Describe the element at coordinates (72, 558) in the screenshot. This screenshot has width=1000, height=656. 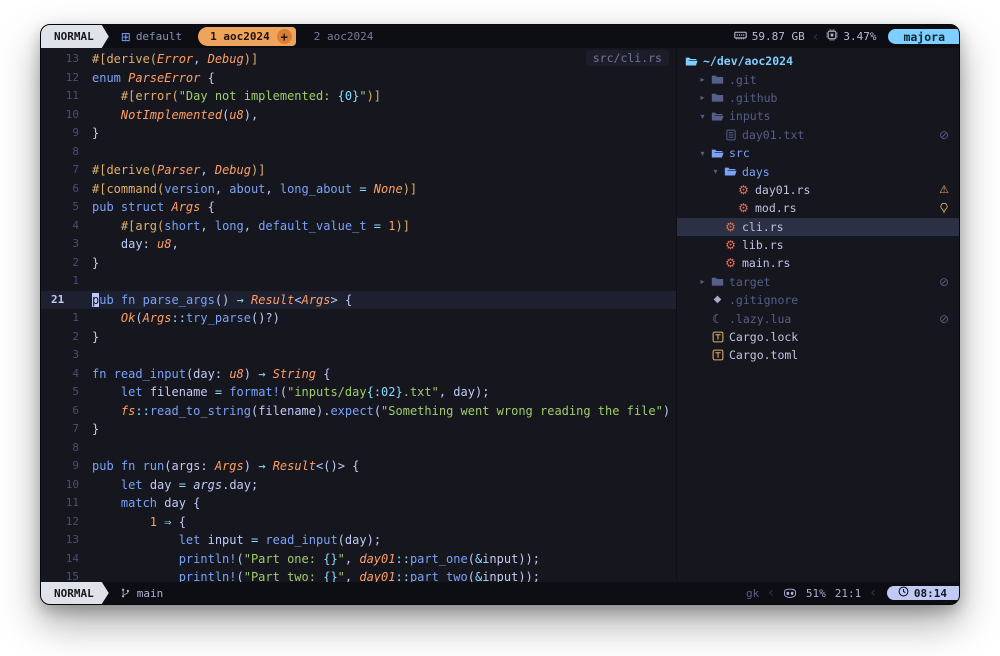
I see `line-number: 14` at that location.